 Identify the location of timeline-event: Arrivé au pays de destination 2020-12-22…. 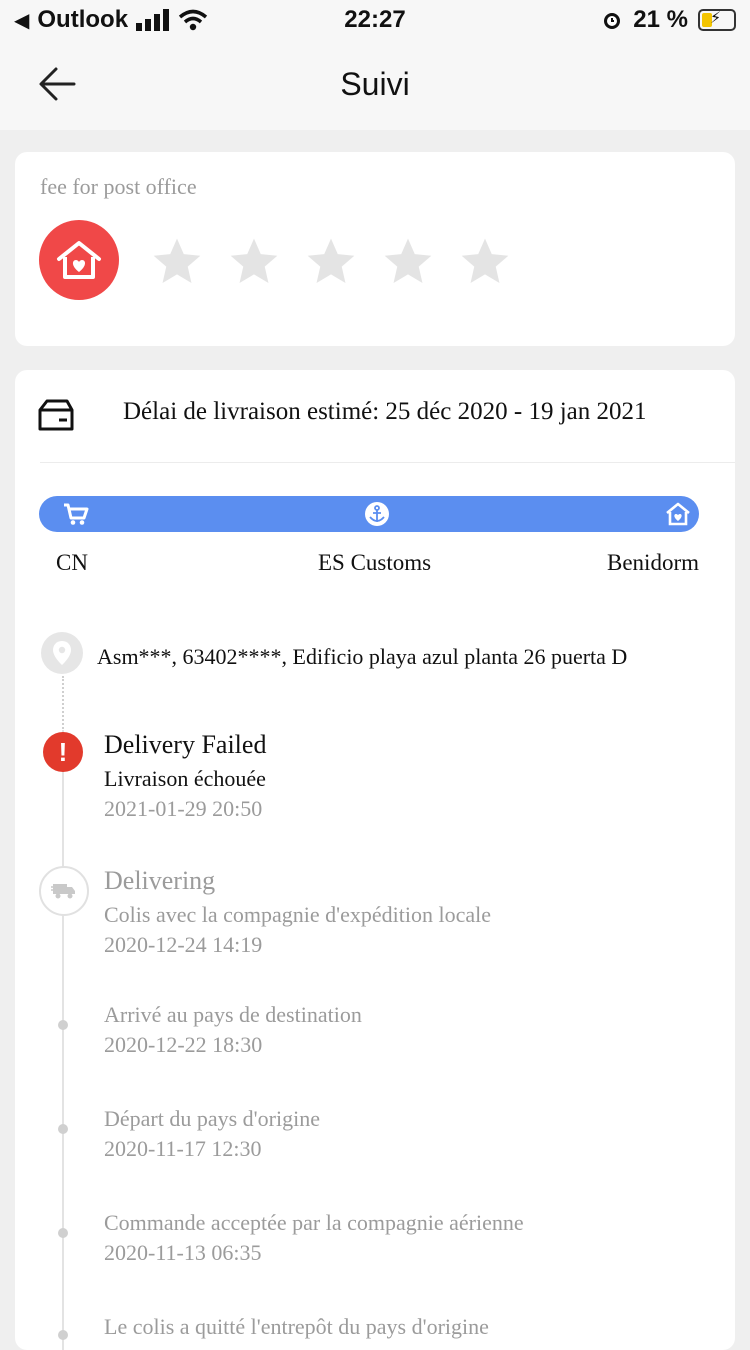
(233, 1030).